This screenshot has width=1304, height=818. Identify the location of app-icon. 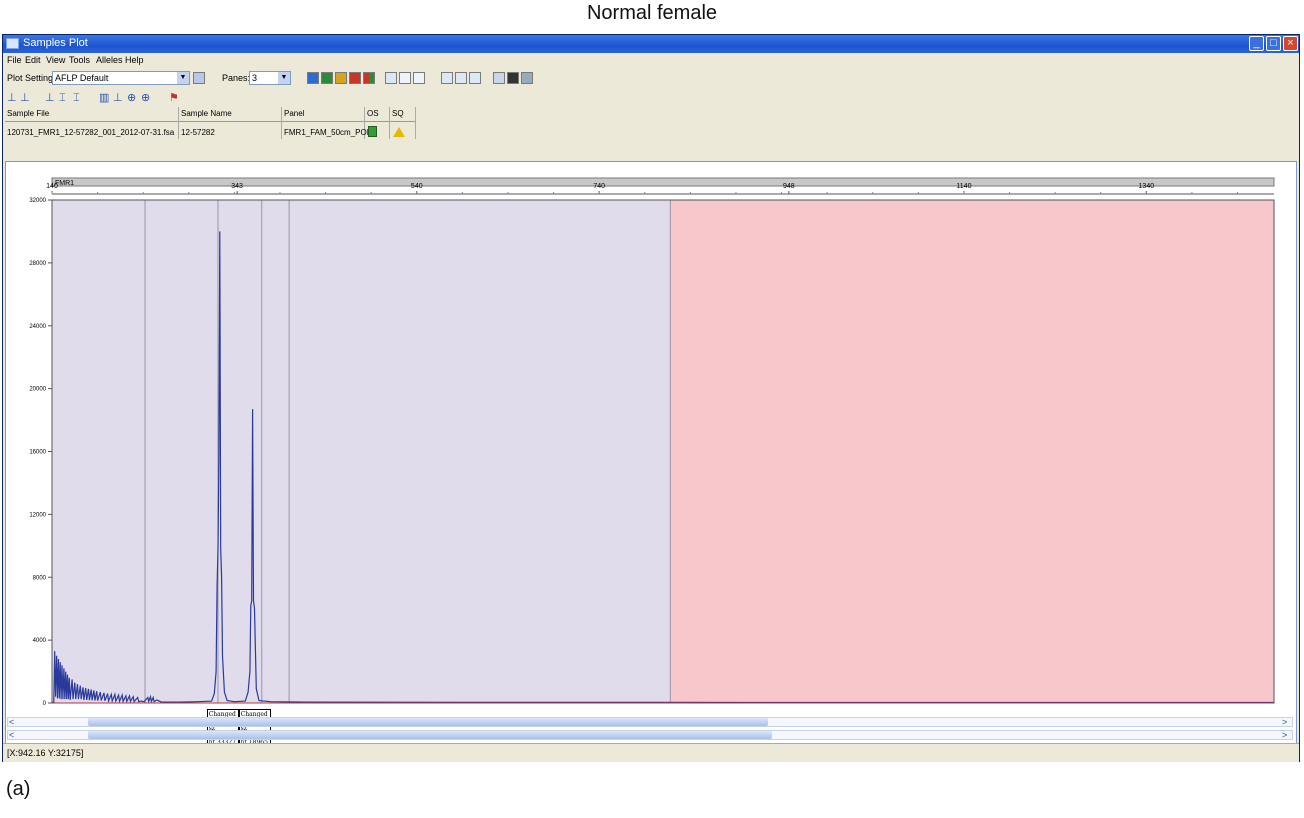
(12, 43).